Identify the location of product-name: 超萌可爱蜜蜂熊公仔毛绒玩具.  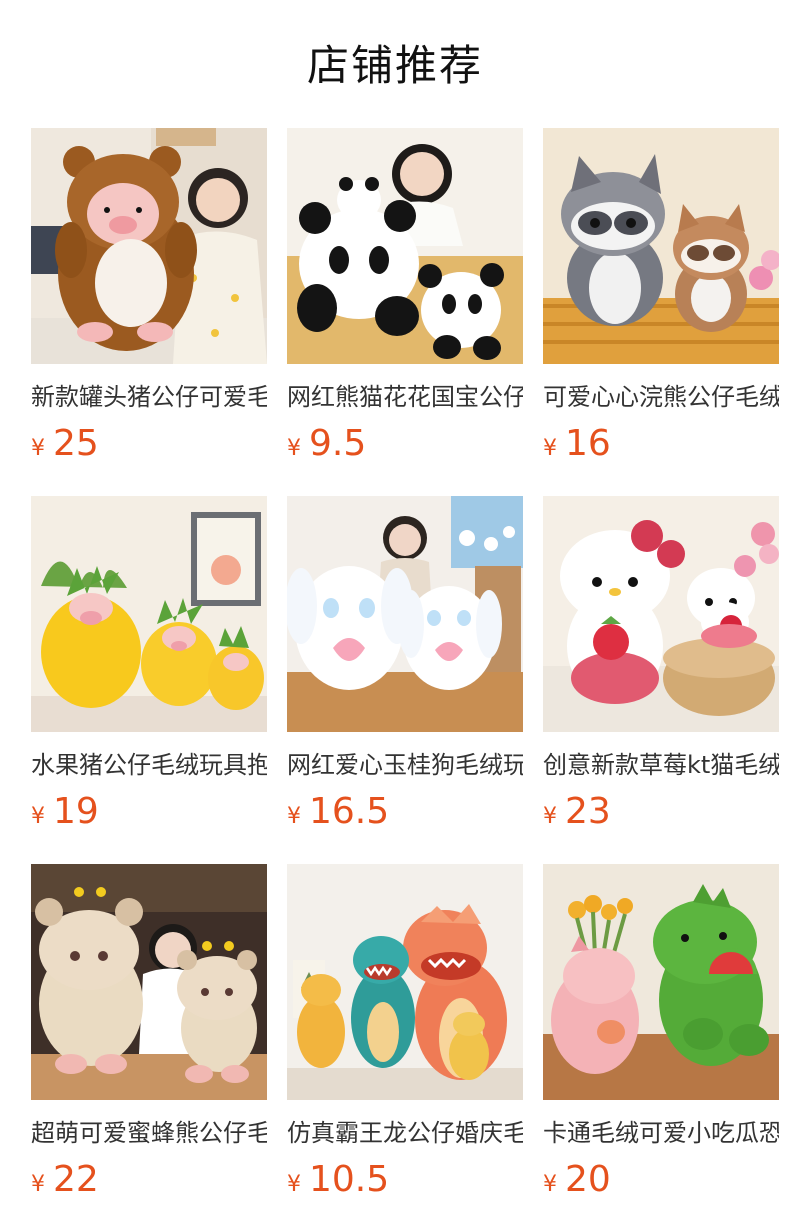
(149, 1133).